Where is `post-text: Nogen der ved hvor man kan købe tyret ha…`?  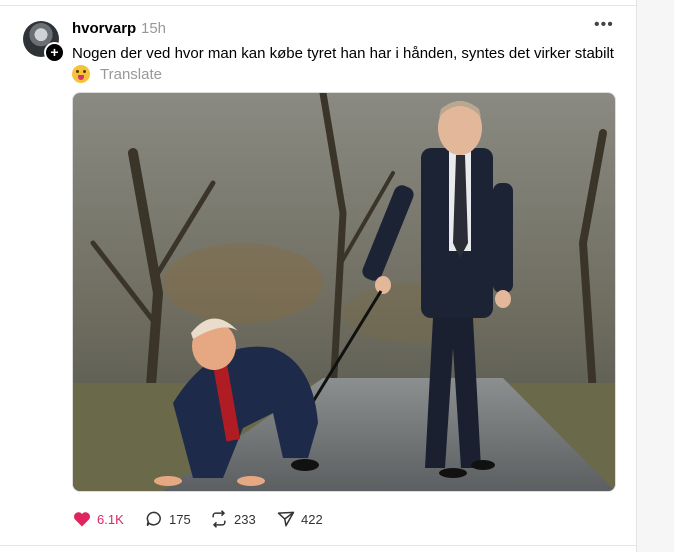 post-text: Nogen der ved hvor man kan købe tyret ha… is located at coordinates (343, 53).